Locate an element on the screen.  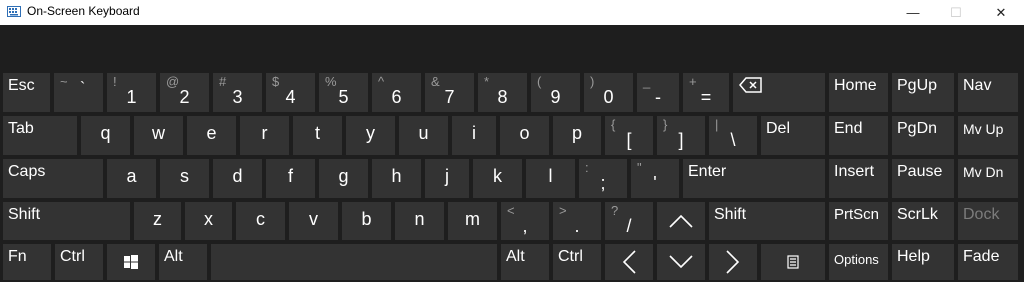
key-k: k is located at coordinates (497, 178).